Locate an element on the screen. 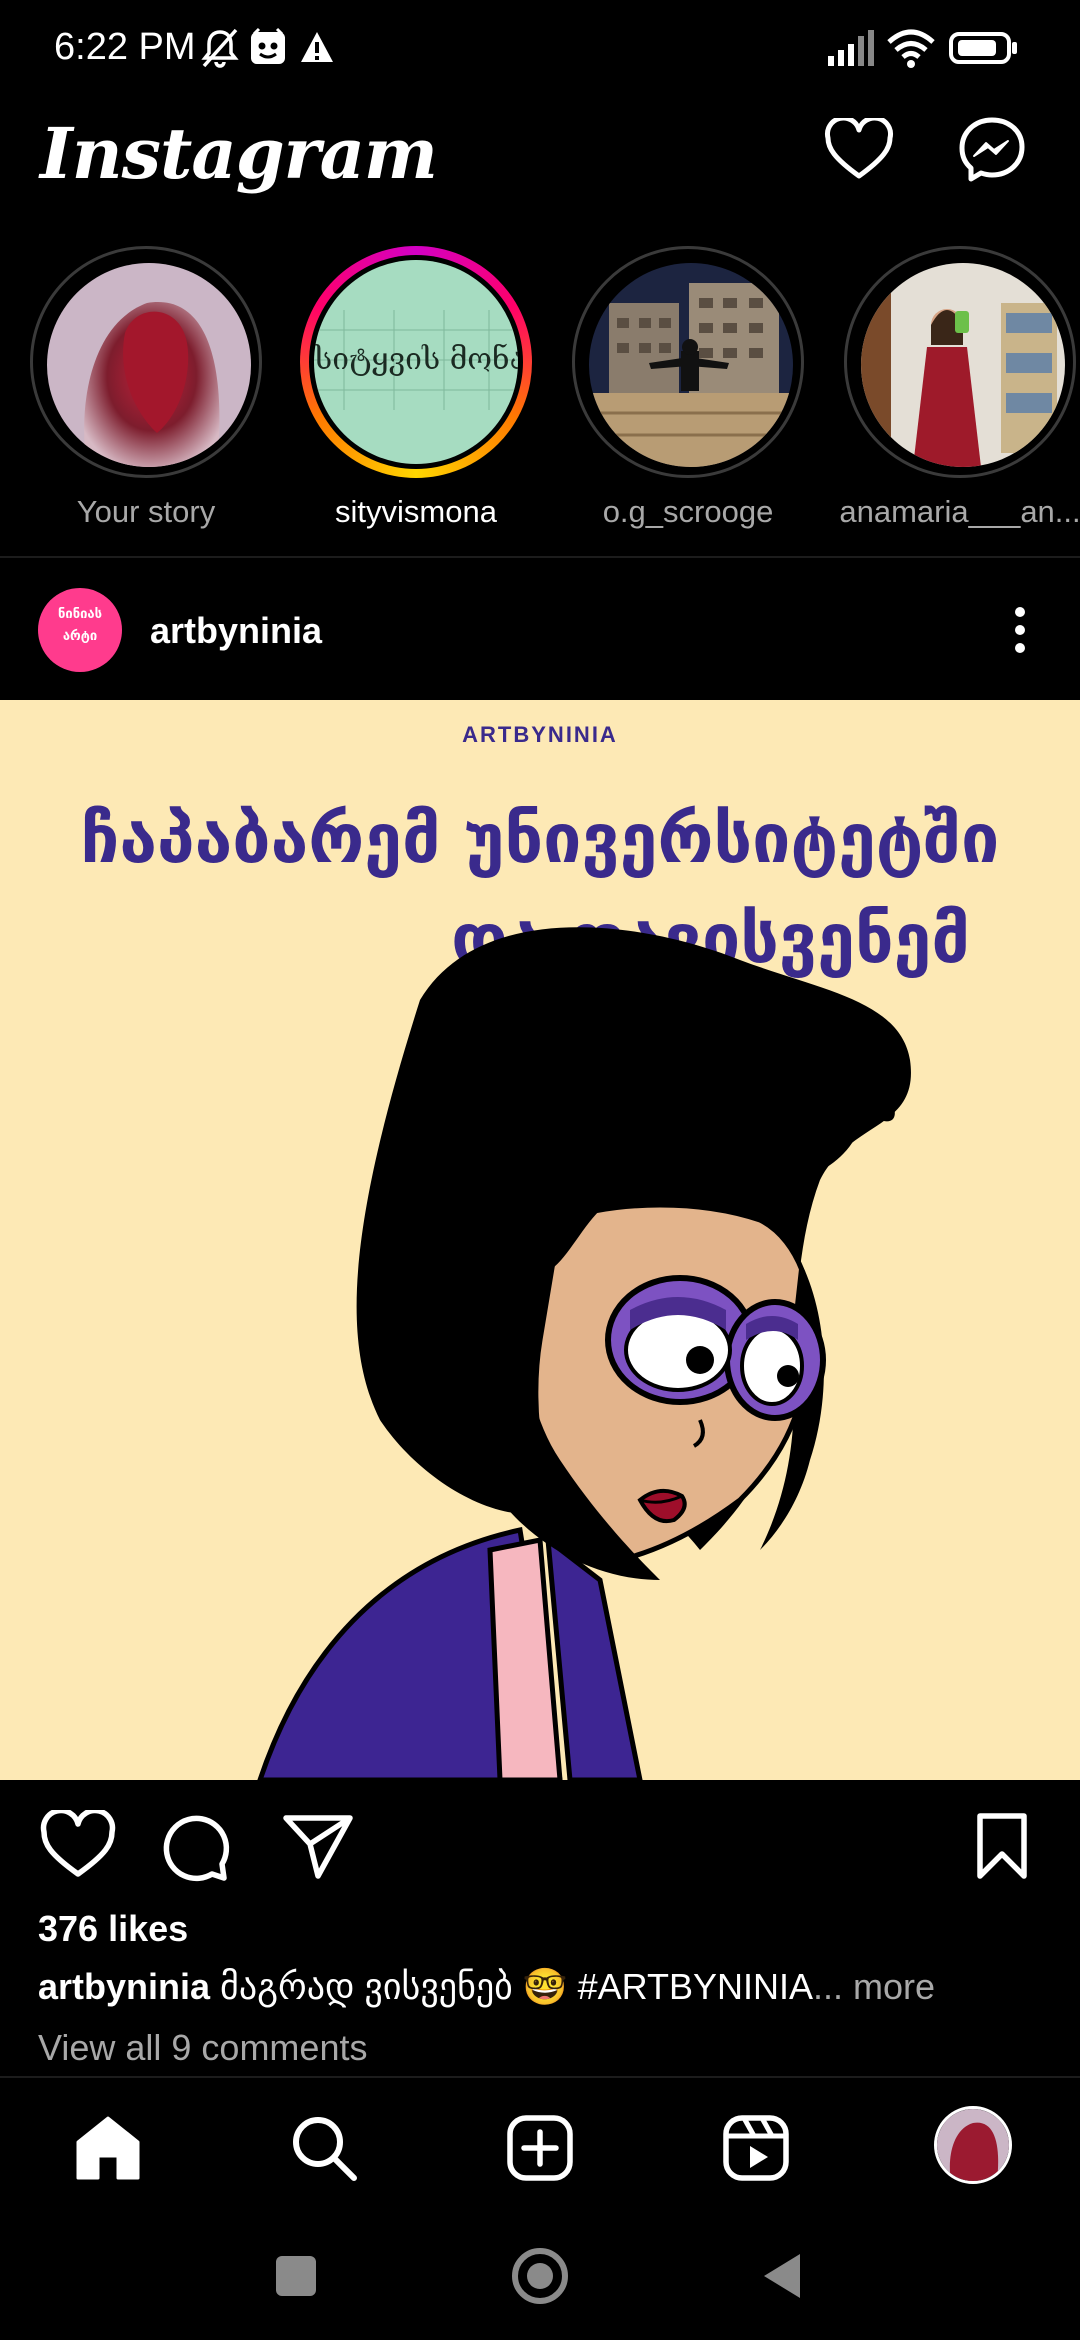 The width and height of the screenshot is (1080, 2340). story-label: Your story is located at coordinates (146, 511).